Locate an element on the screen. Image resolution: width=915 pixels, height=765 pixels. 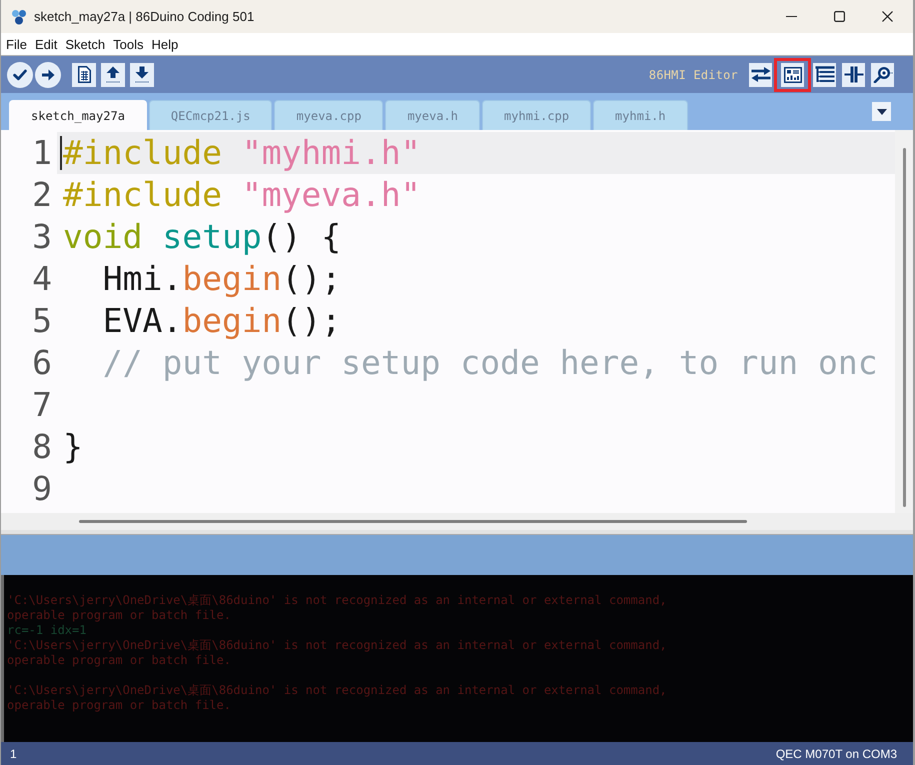
tab-menu-button is located at coordinates (881, 111).